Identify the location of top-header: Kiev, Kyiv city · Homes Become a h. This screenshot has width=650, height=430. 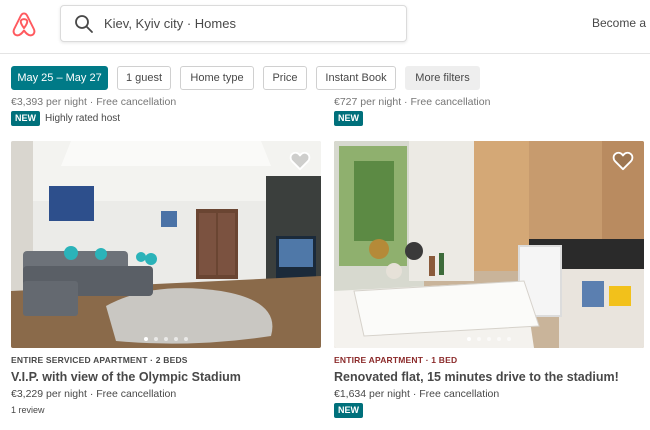
(325, 27).